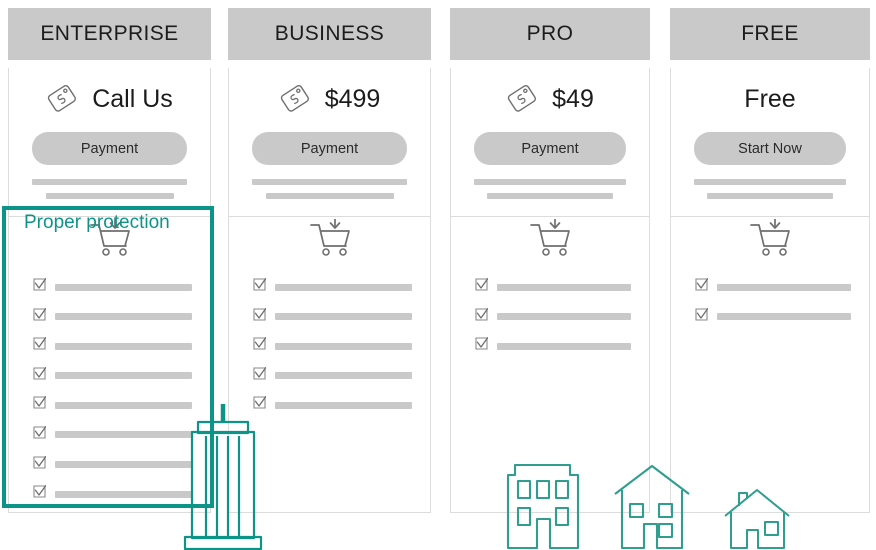 Image resolution: width=876 pixels, height=550 pixels. I want to click on cart-icon-wrap-pro, so click(550, 241).